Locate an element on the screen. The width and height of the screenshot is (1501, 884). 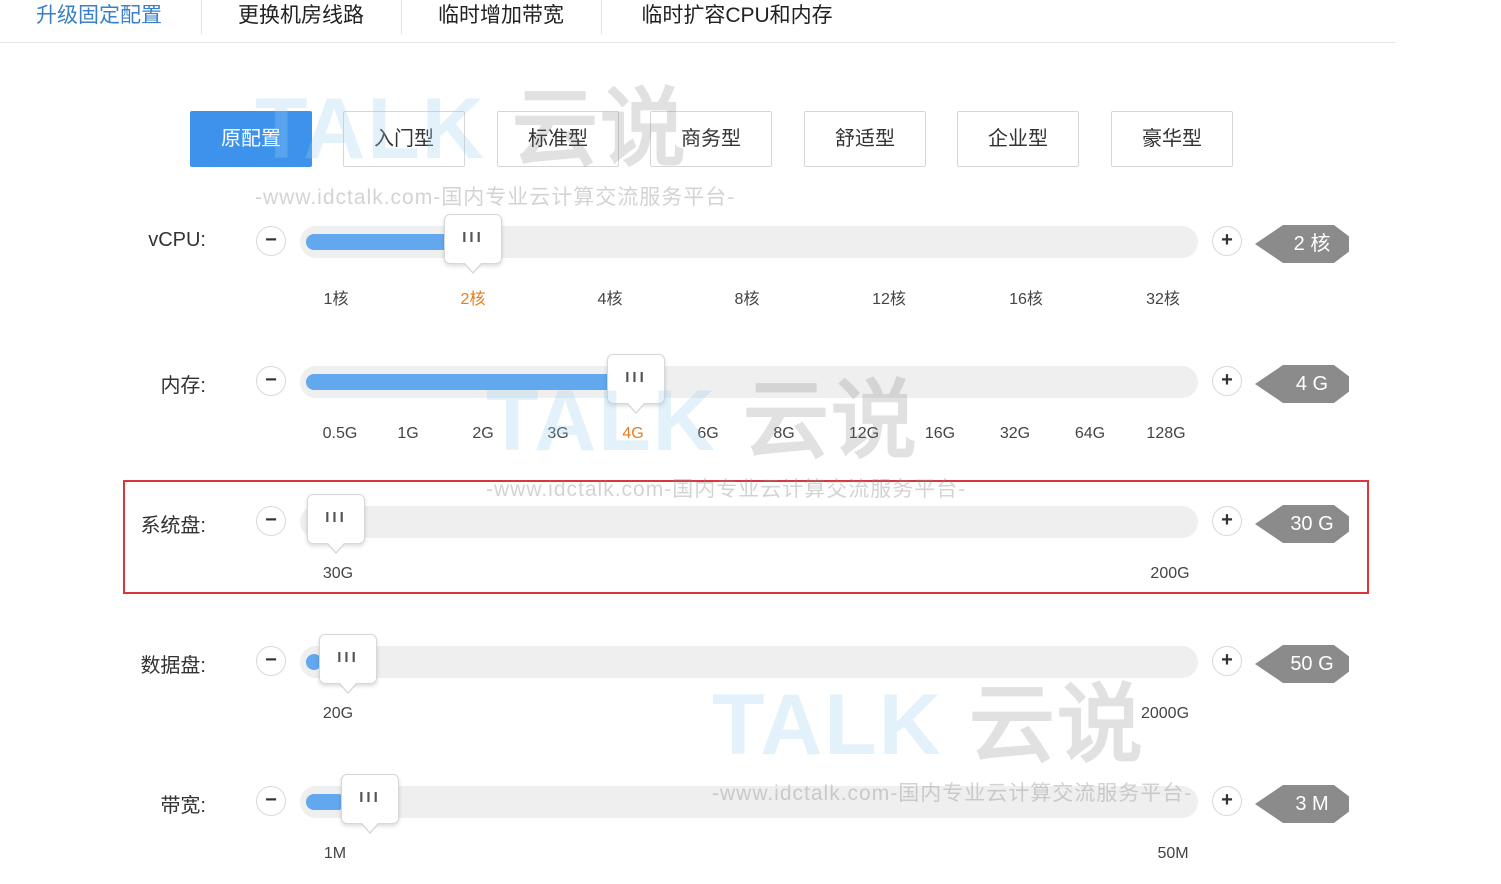
vcpu-tick: 4核 is located at coordinates (610, 299).